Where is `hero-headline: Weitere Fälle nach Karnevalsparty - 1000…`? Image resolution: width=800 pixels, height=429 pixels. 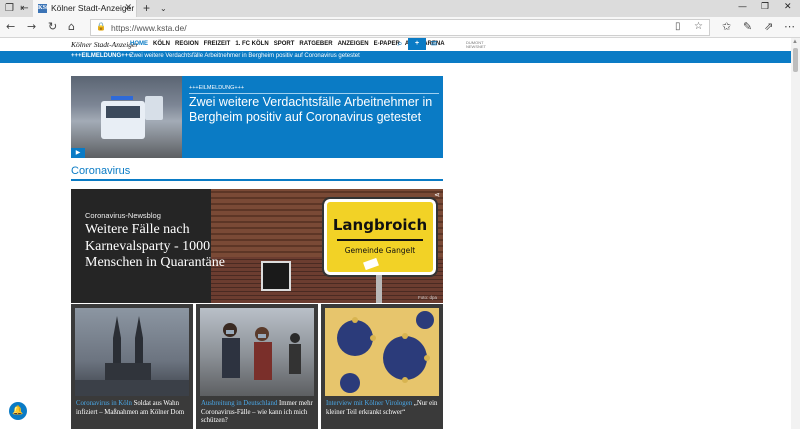
hero-headline: Weitere Fälle nach Karnevalsparty - 1000… is located at coordinates (160, 247).